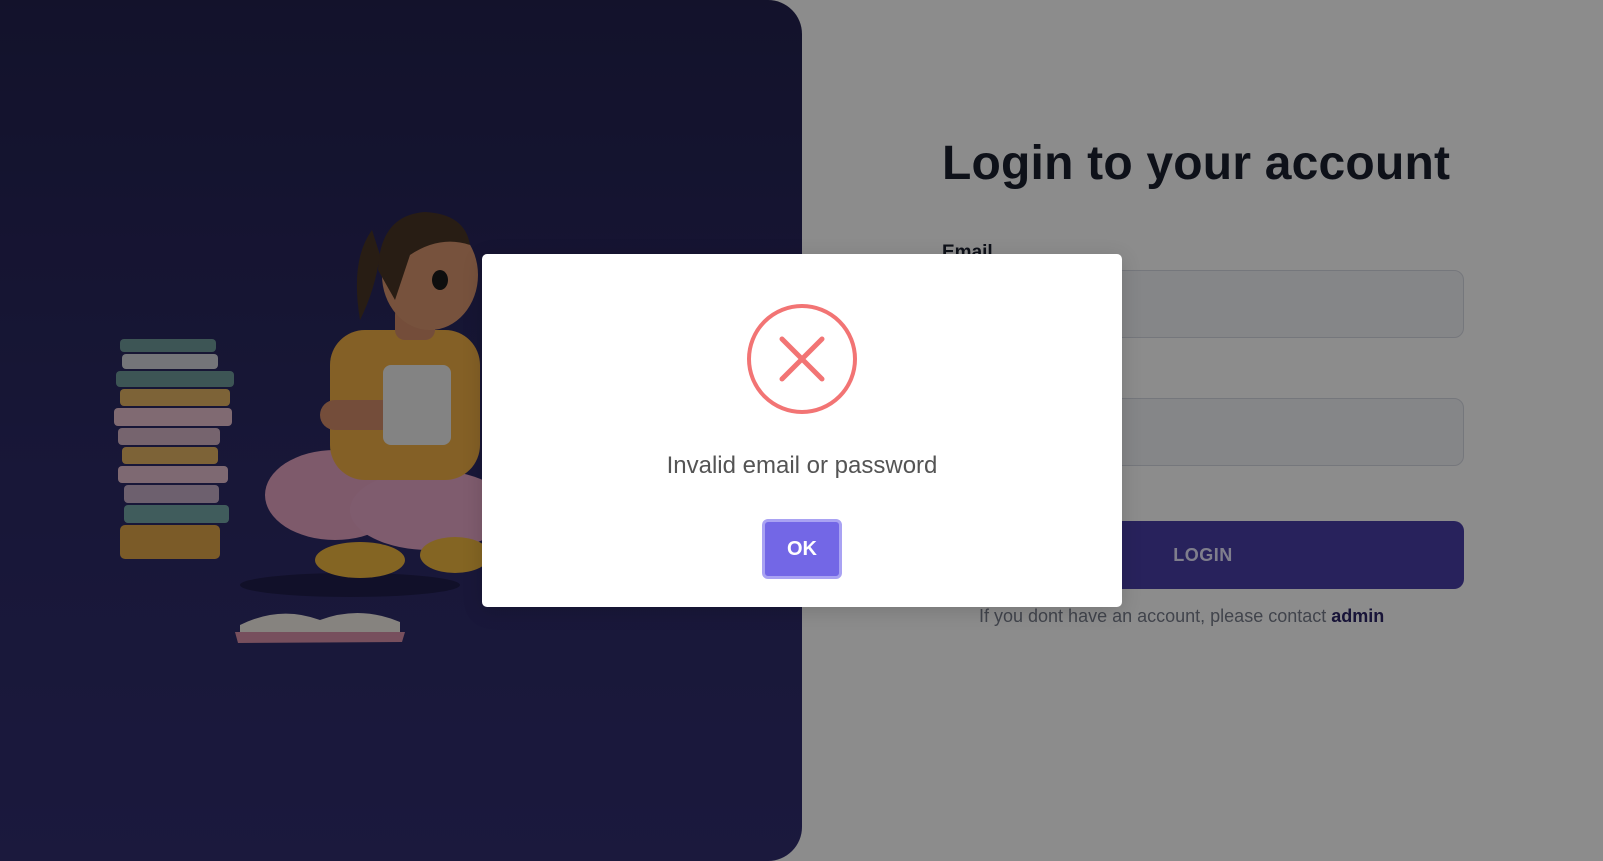  I want to click on error-x-icon, so click(802, 359).